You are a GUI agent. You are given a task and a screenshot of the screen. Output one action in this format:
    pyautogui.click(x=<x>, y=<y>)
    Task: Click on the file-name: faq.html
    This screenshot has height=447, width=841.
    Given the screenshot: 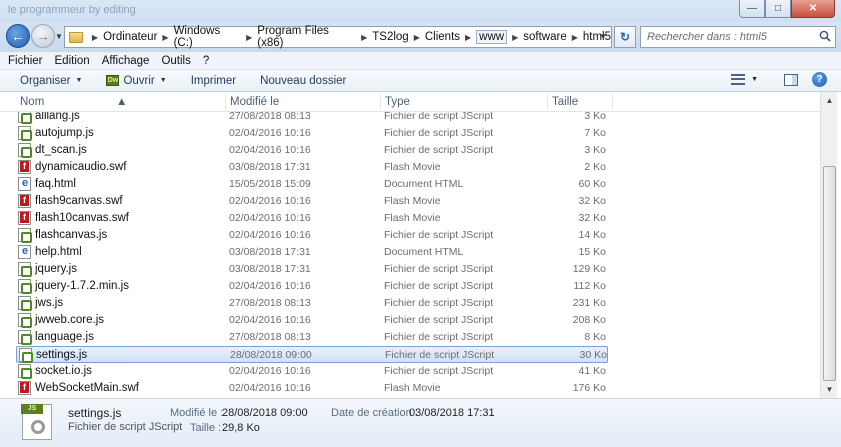 What is the action you would take?
    pyautogui.click(x=55, y=184)
    